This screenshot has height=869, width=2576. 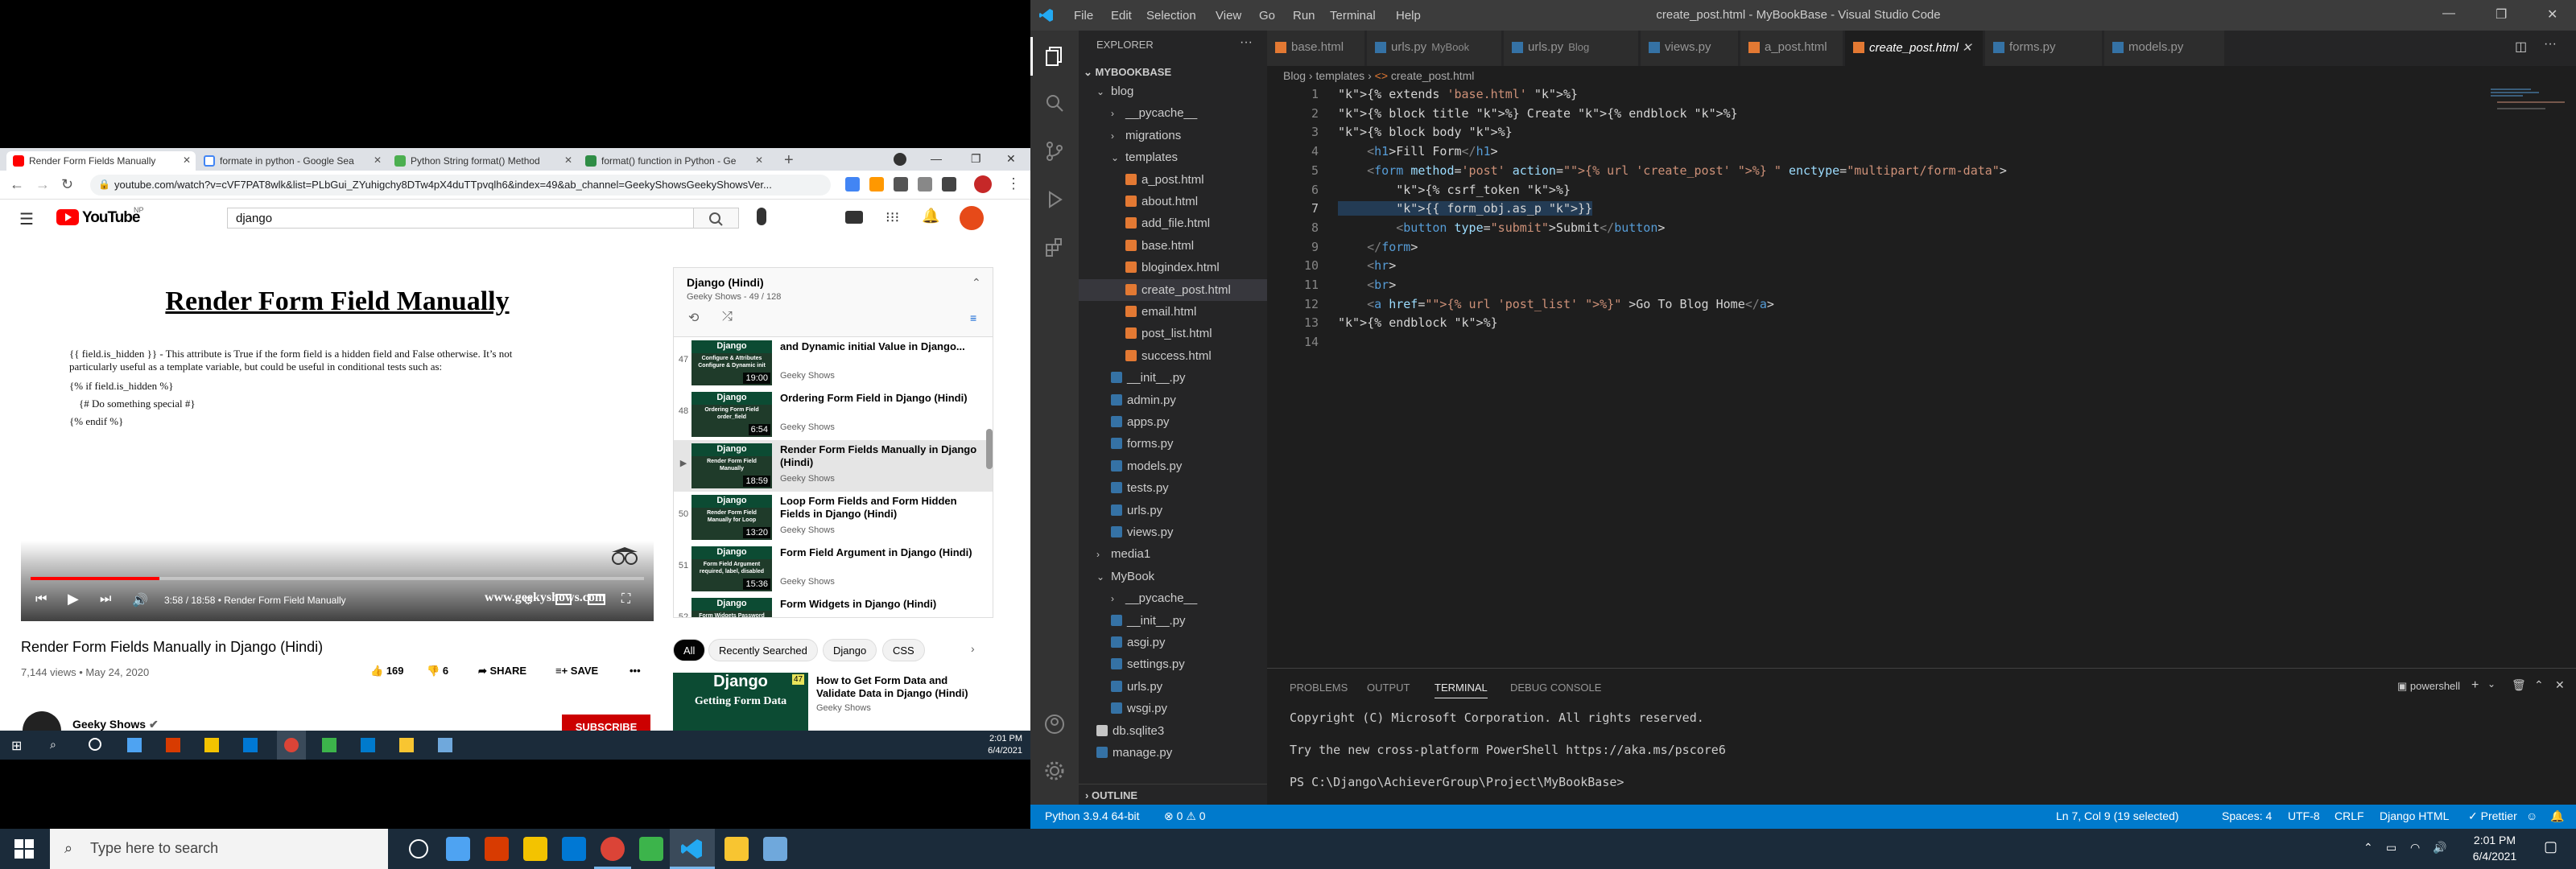 I want to click on breadcrumb-item: templates, so click(x=1339, y=75).